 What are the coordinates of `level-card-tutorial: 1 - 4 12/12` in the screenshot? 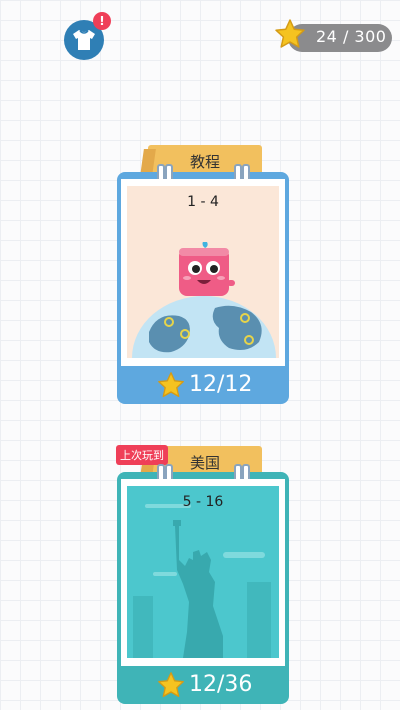 It's located at (203, 284).